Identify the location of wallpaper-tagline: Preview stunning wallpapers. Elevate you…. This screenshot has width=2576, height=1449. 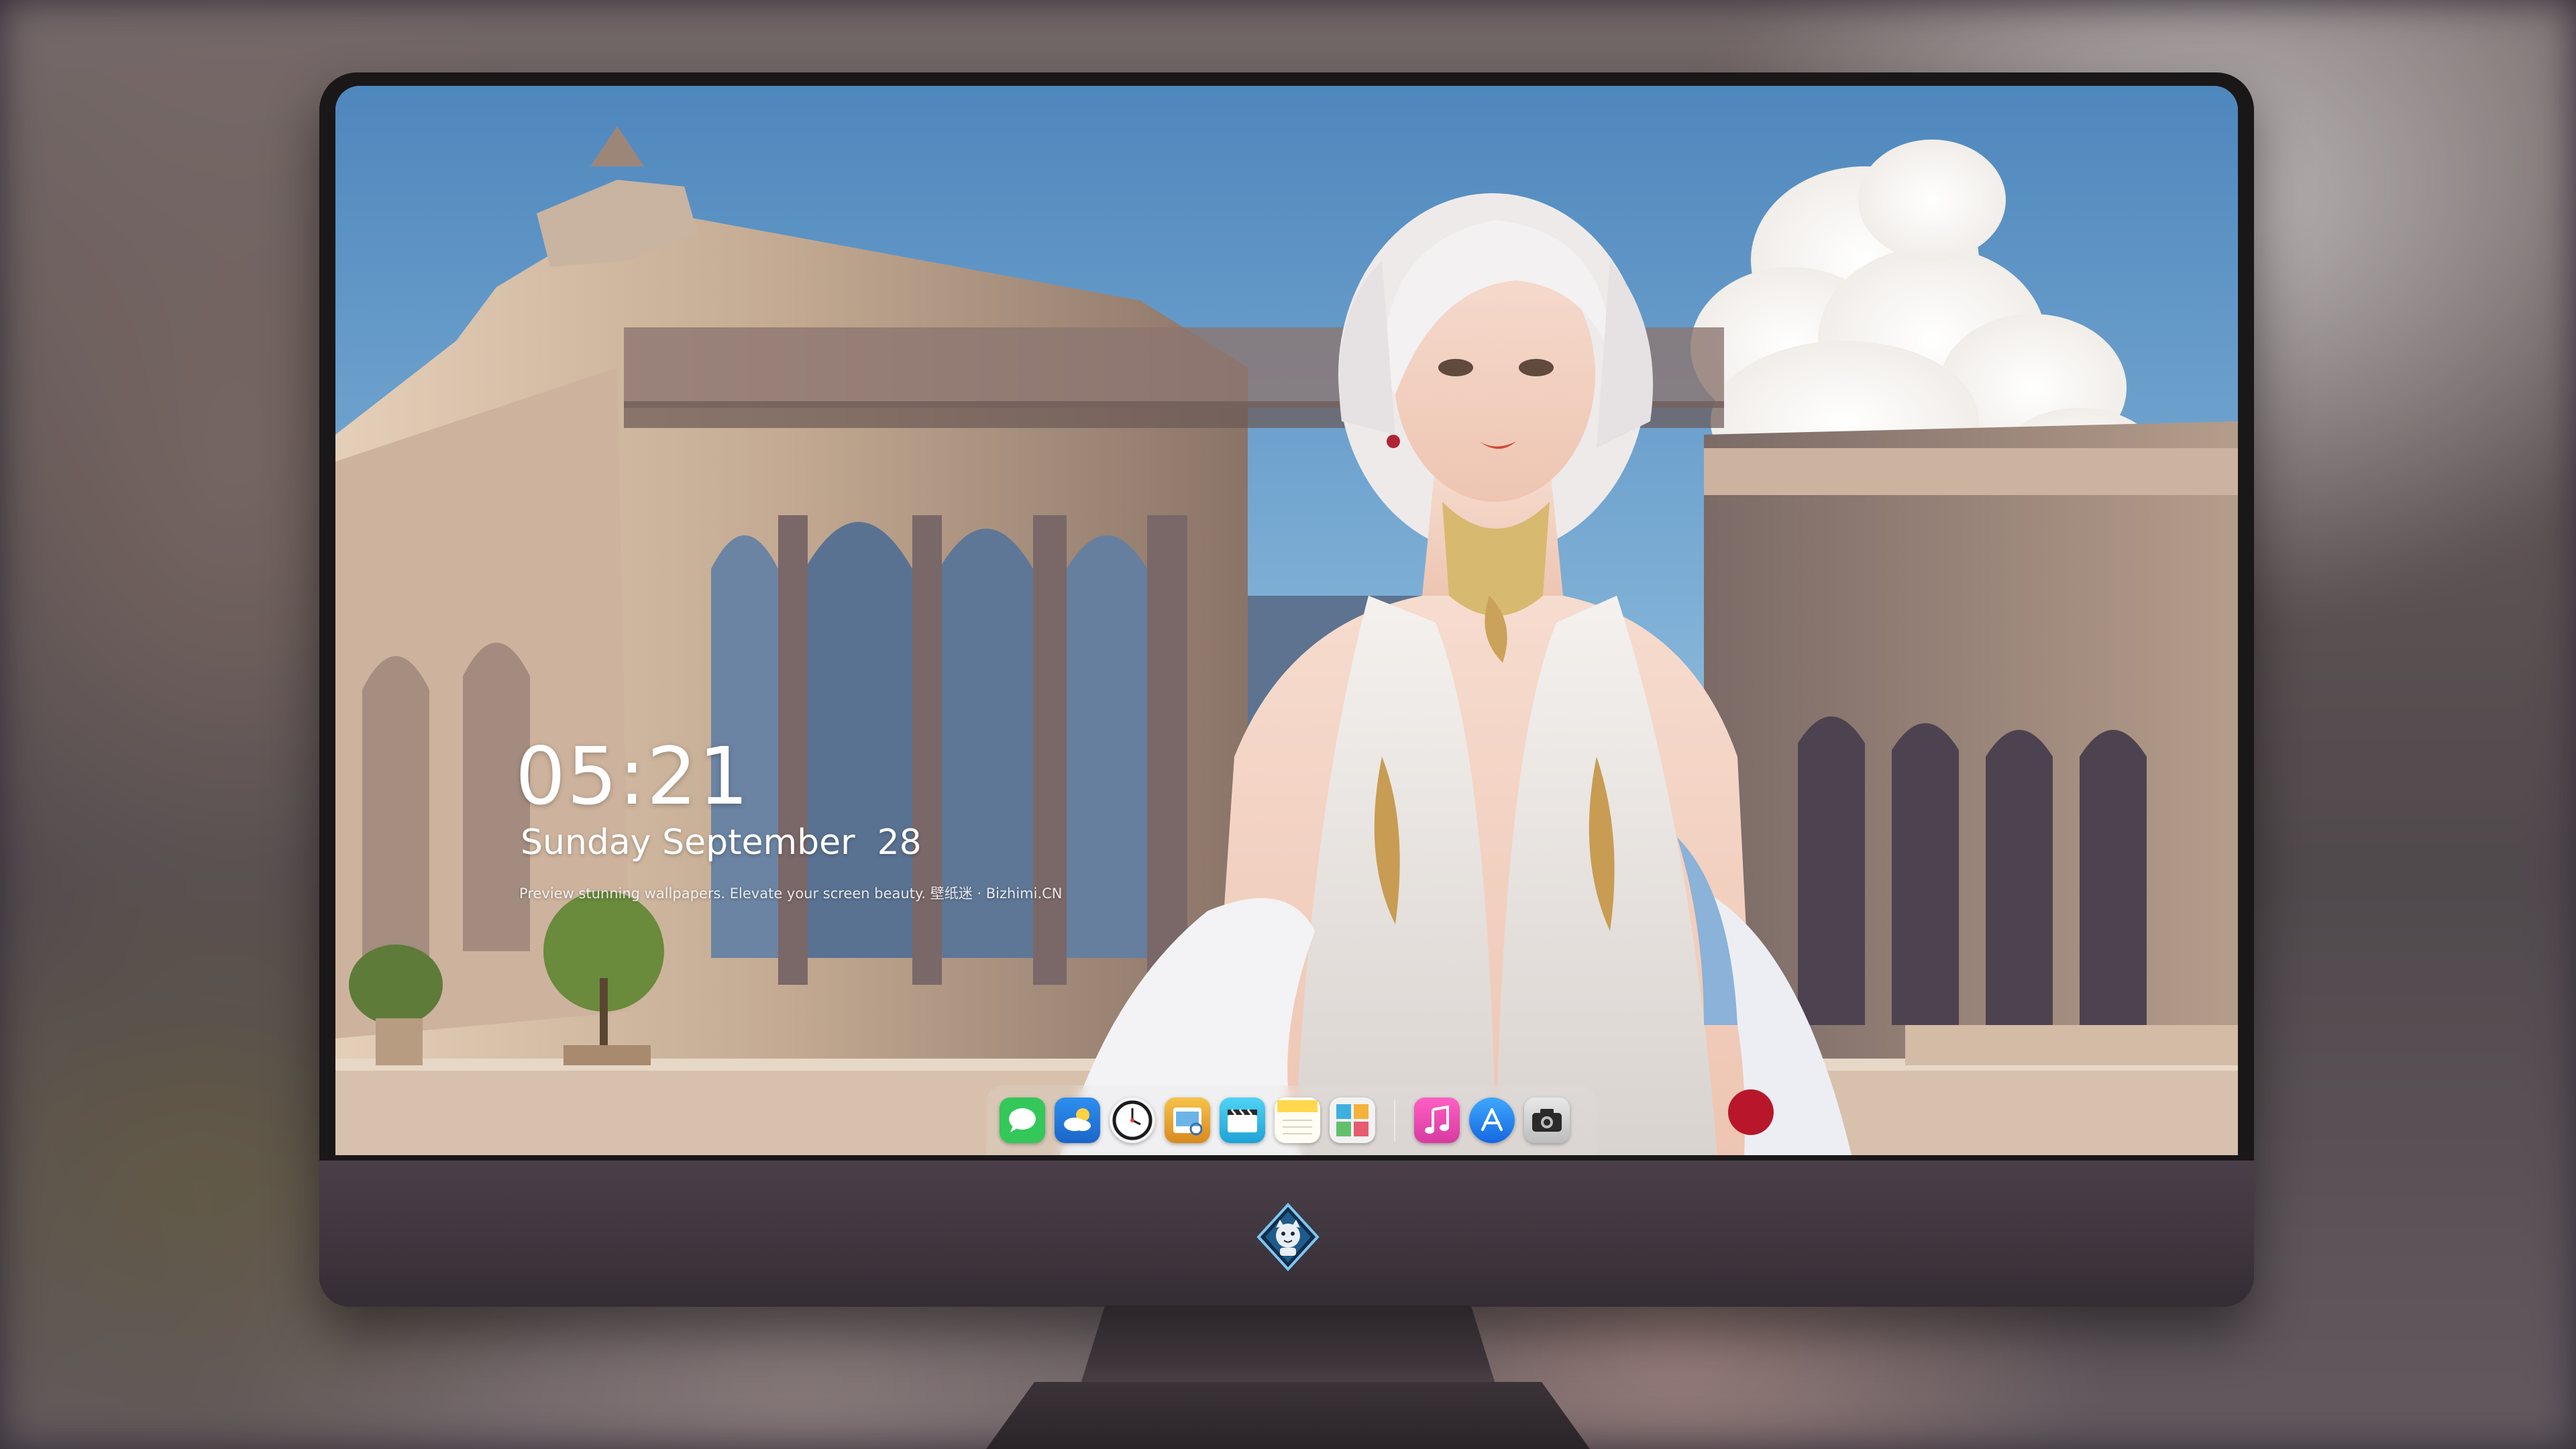
(791, 893).